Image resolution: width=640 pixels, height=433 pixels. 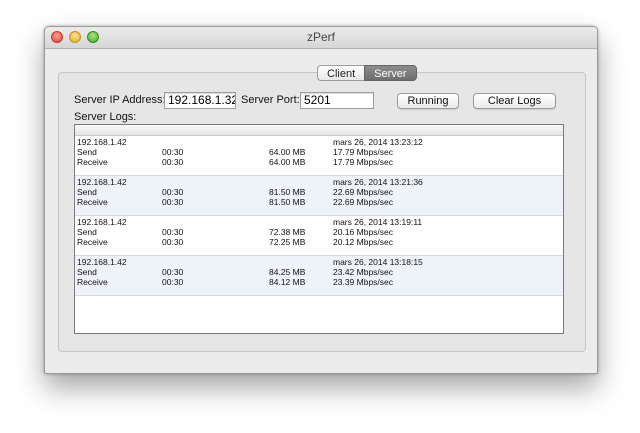 What do you see at coordinates (319, 130) in the screenshot?
I see `logs-header` at bounding box center [319, 130].